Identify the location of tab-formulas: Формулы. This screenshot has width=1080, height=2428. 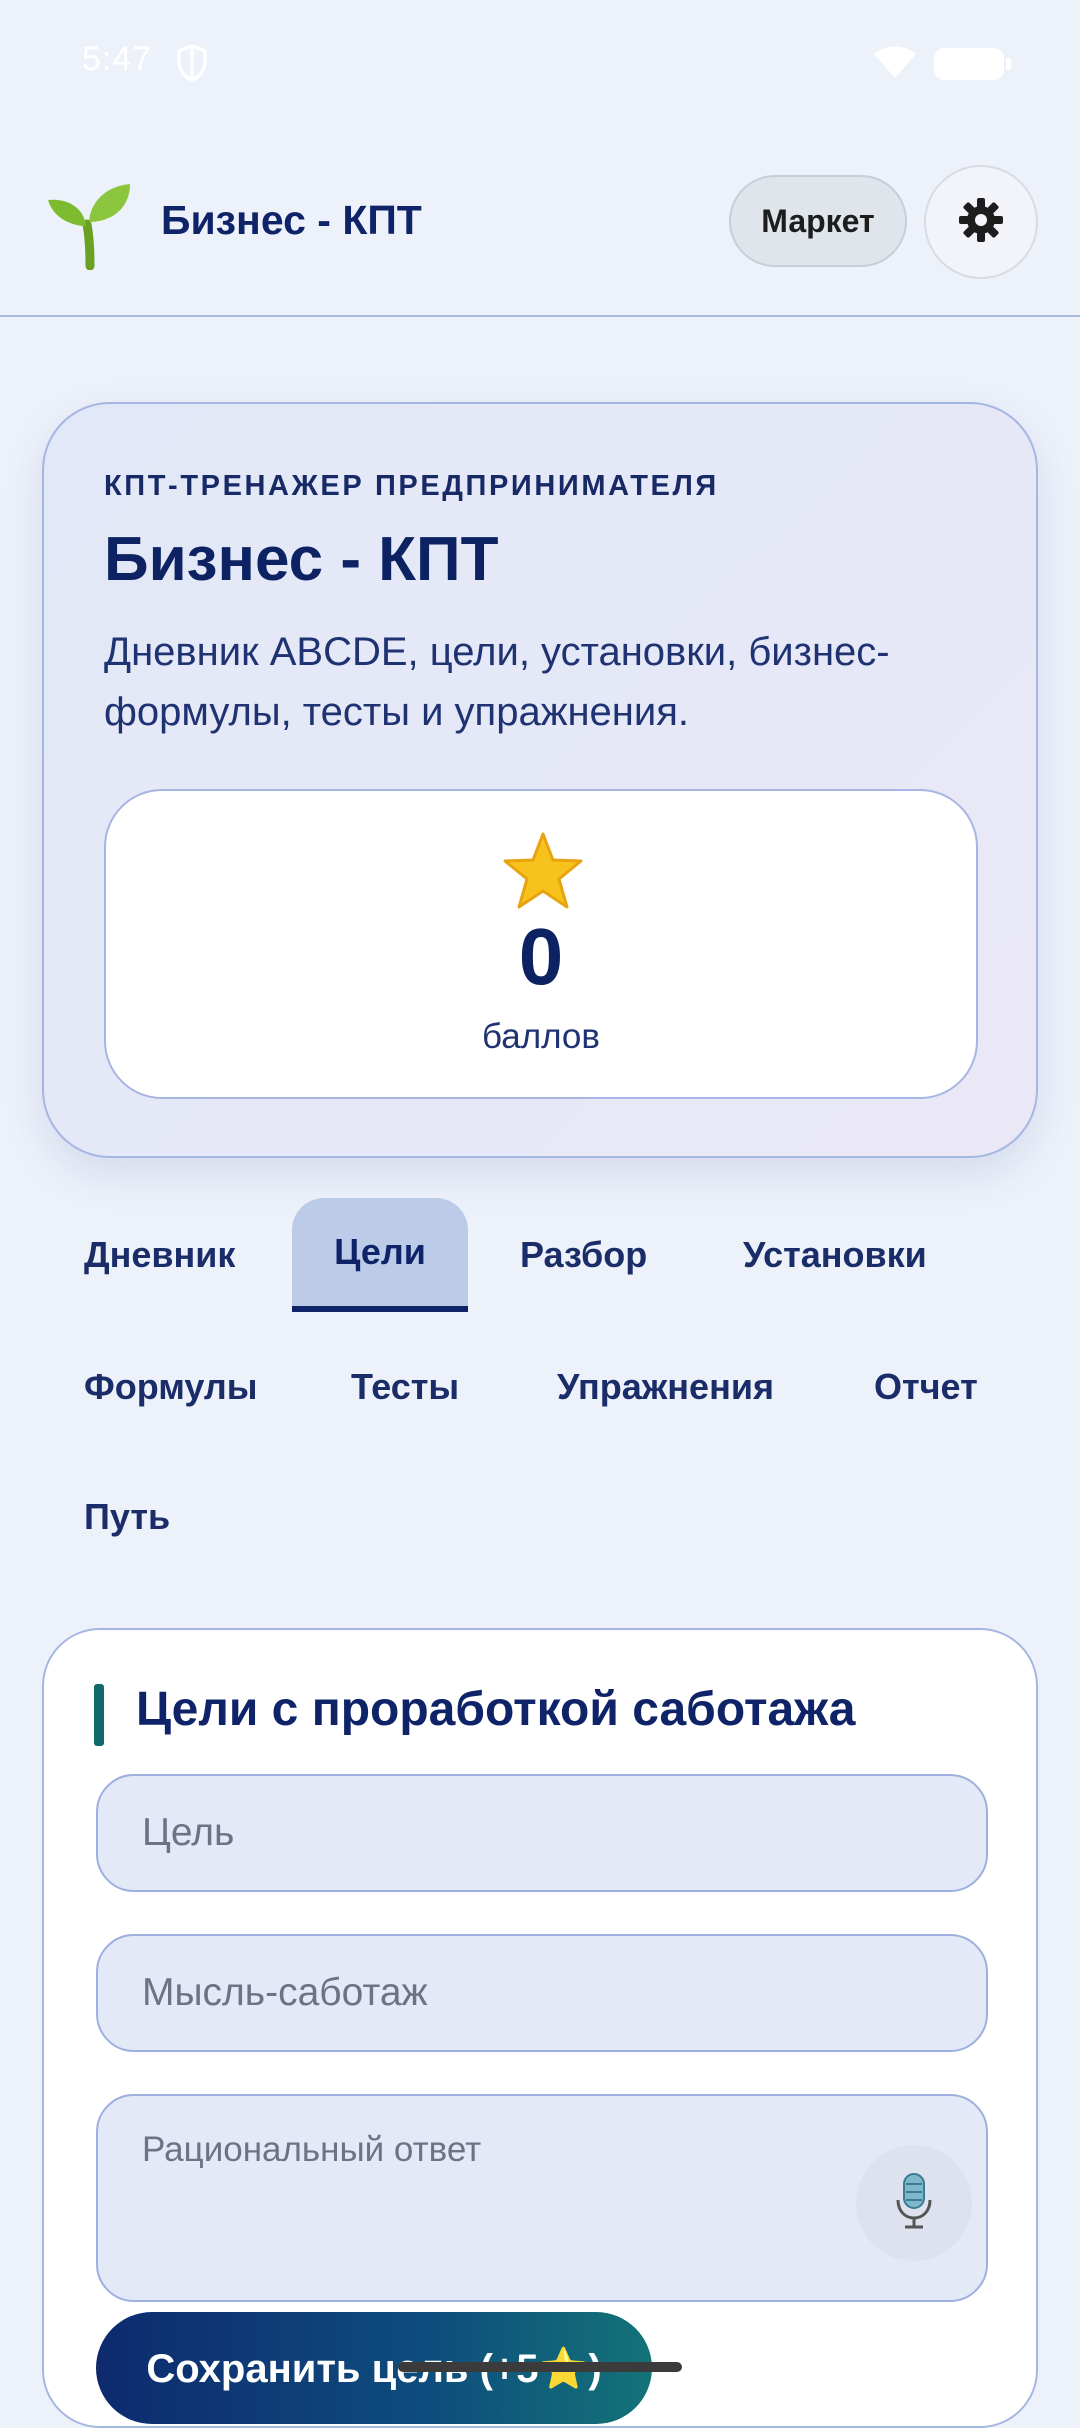
(171, 1387).